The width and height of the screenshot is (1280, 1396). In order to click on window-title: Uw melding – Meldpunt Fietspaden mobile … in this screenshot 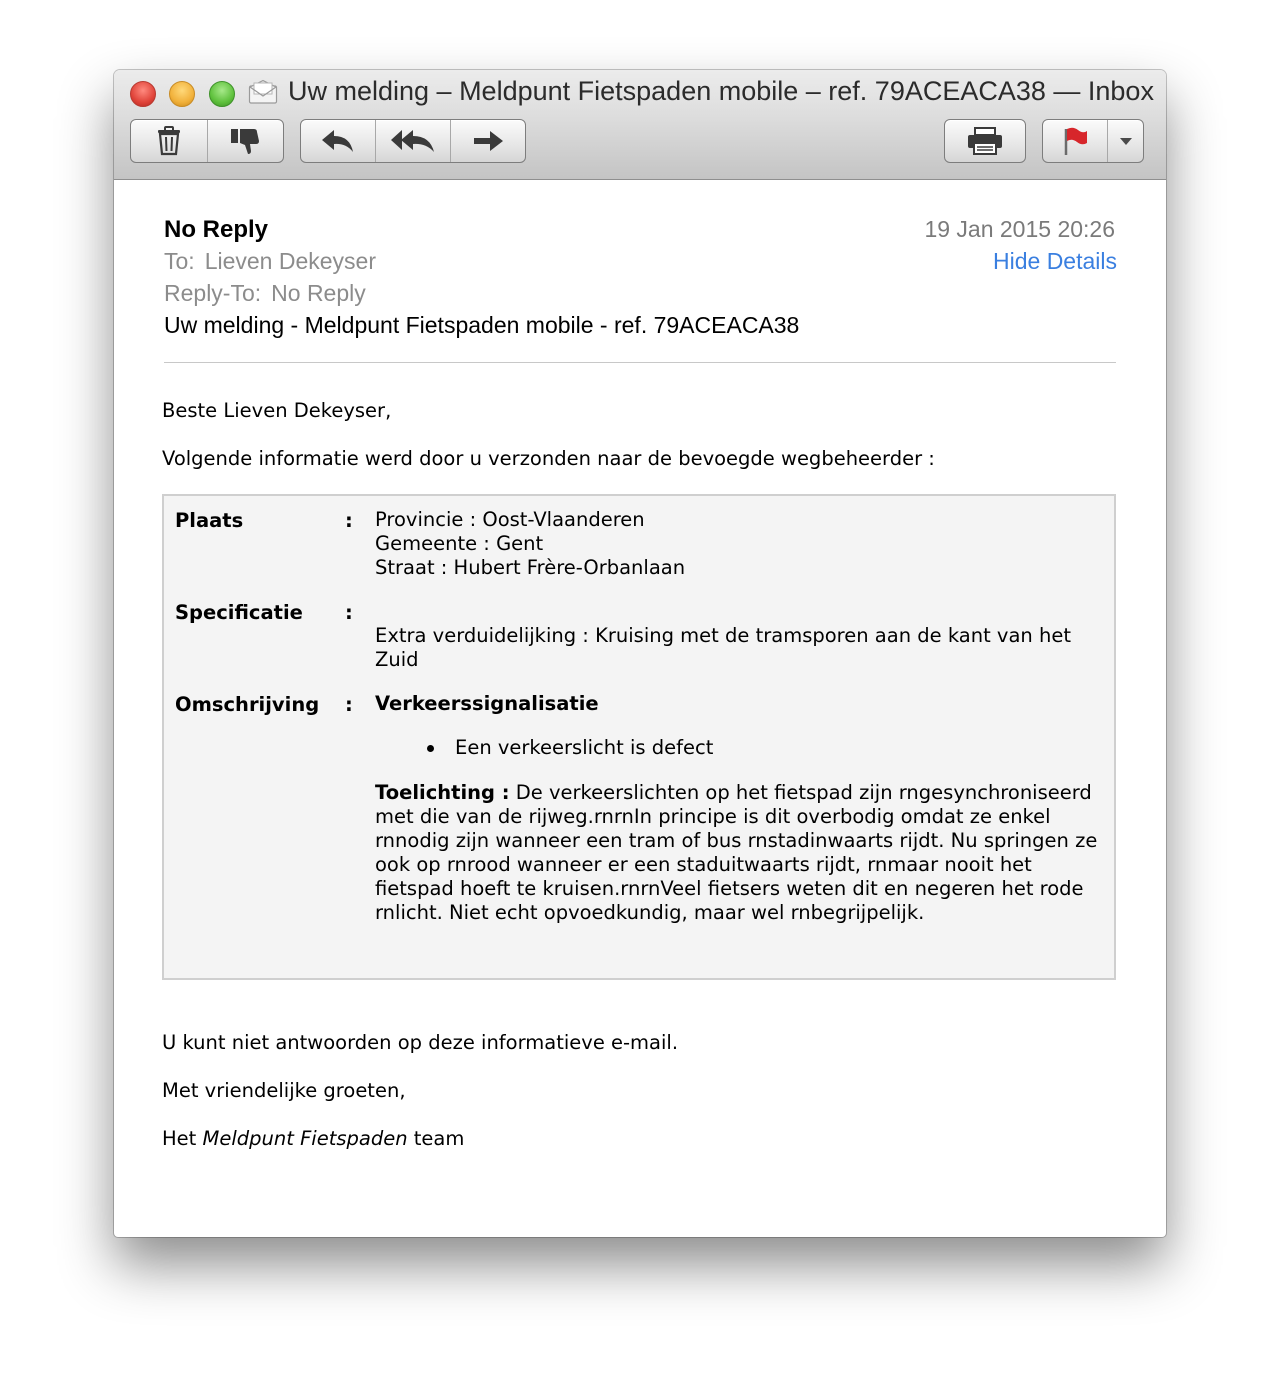, I will do `click(721, 91)`.